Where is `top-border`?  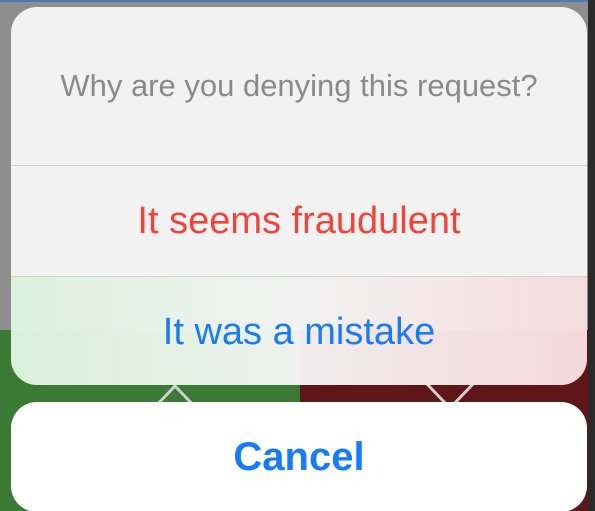
top-border is located at coordinates (297, 1).